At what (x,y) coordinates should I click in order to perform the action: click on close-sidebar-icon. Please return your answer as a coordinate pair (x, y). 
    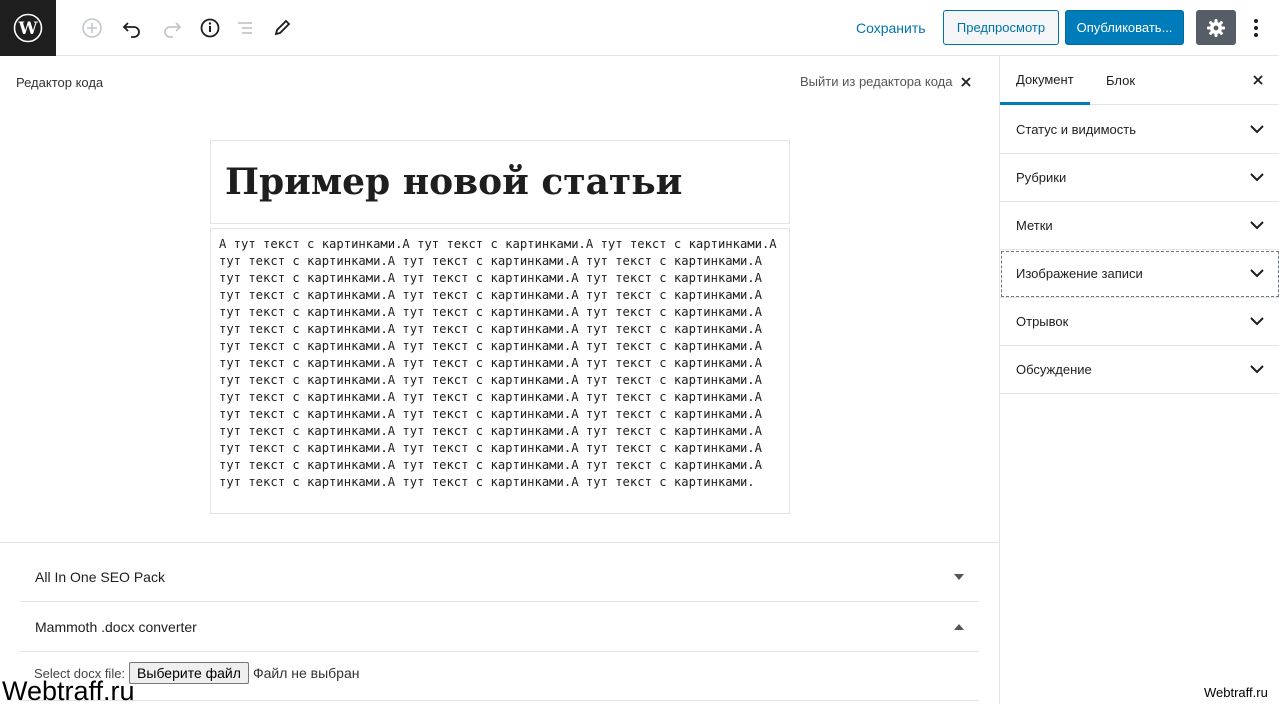
    Looking at the image, I should click on (1258, 80).